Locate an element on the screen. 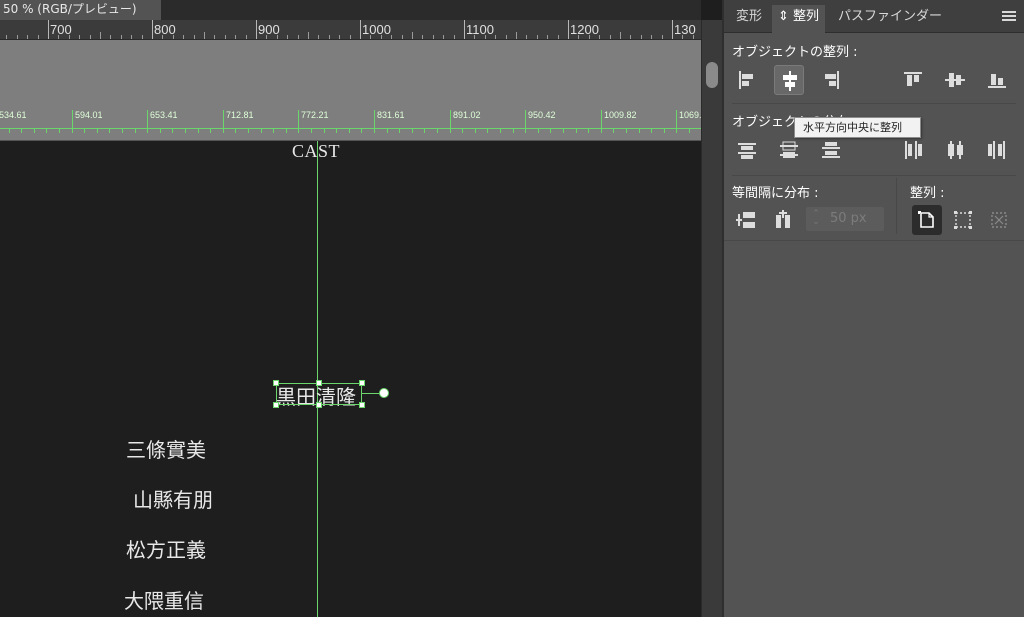 The height and width of the screenshot is (617, 1024). align-bottom-icon is located at coordinates (997, 80).